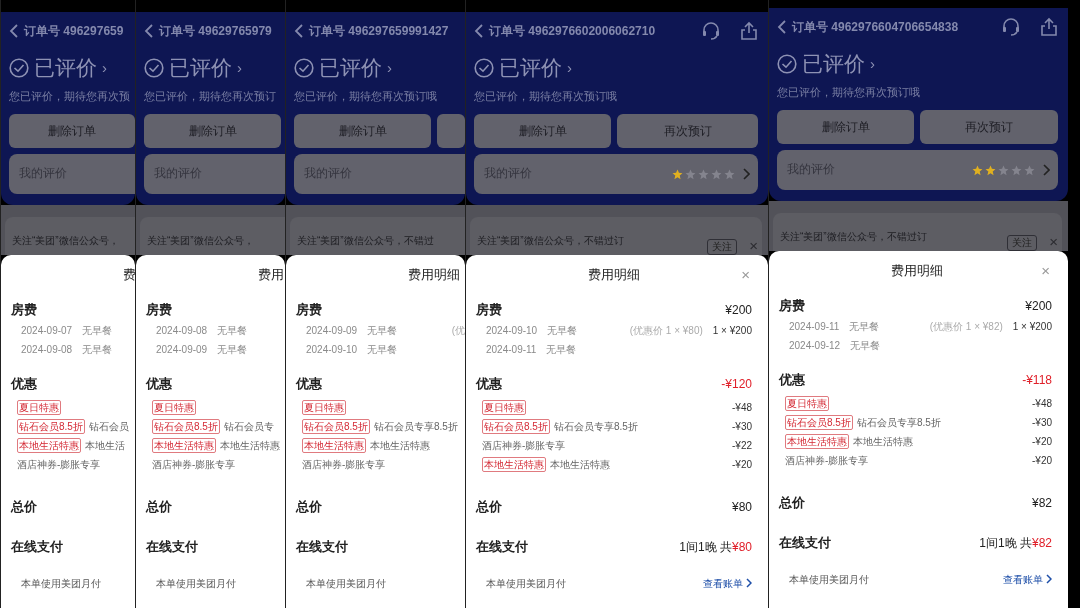 The width and height of the screenshot is (1080, 608). What do you see at coordinates (451, 131) in the screenshot?
I see `order-button` at bounding box center [451, 131].